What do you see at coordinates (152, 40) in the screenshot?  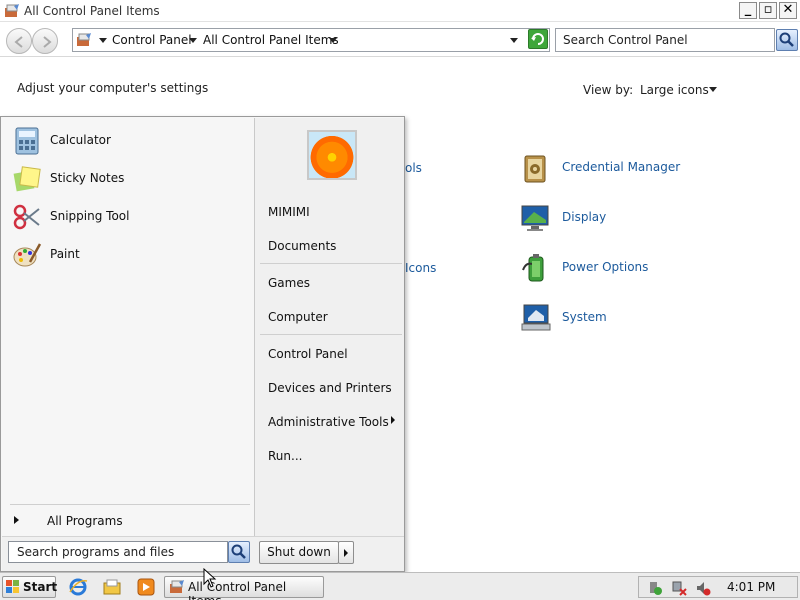 I see `breadcrumb-control-panel: Control Panel` at bounding box center [152, 40].